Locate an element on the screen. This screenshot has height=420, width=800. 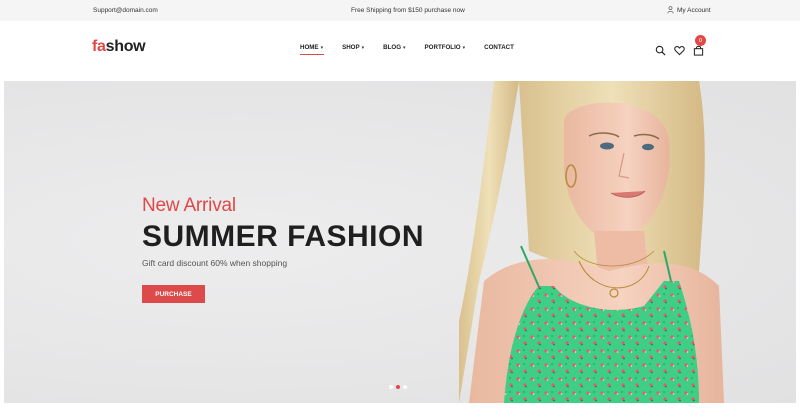
support-email: Support@domain.com is located at coordinates (125, 10).